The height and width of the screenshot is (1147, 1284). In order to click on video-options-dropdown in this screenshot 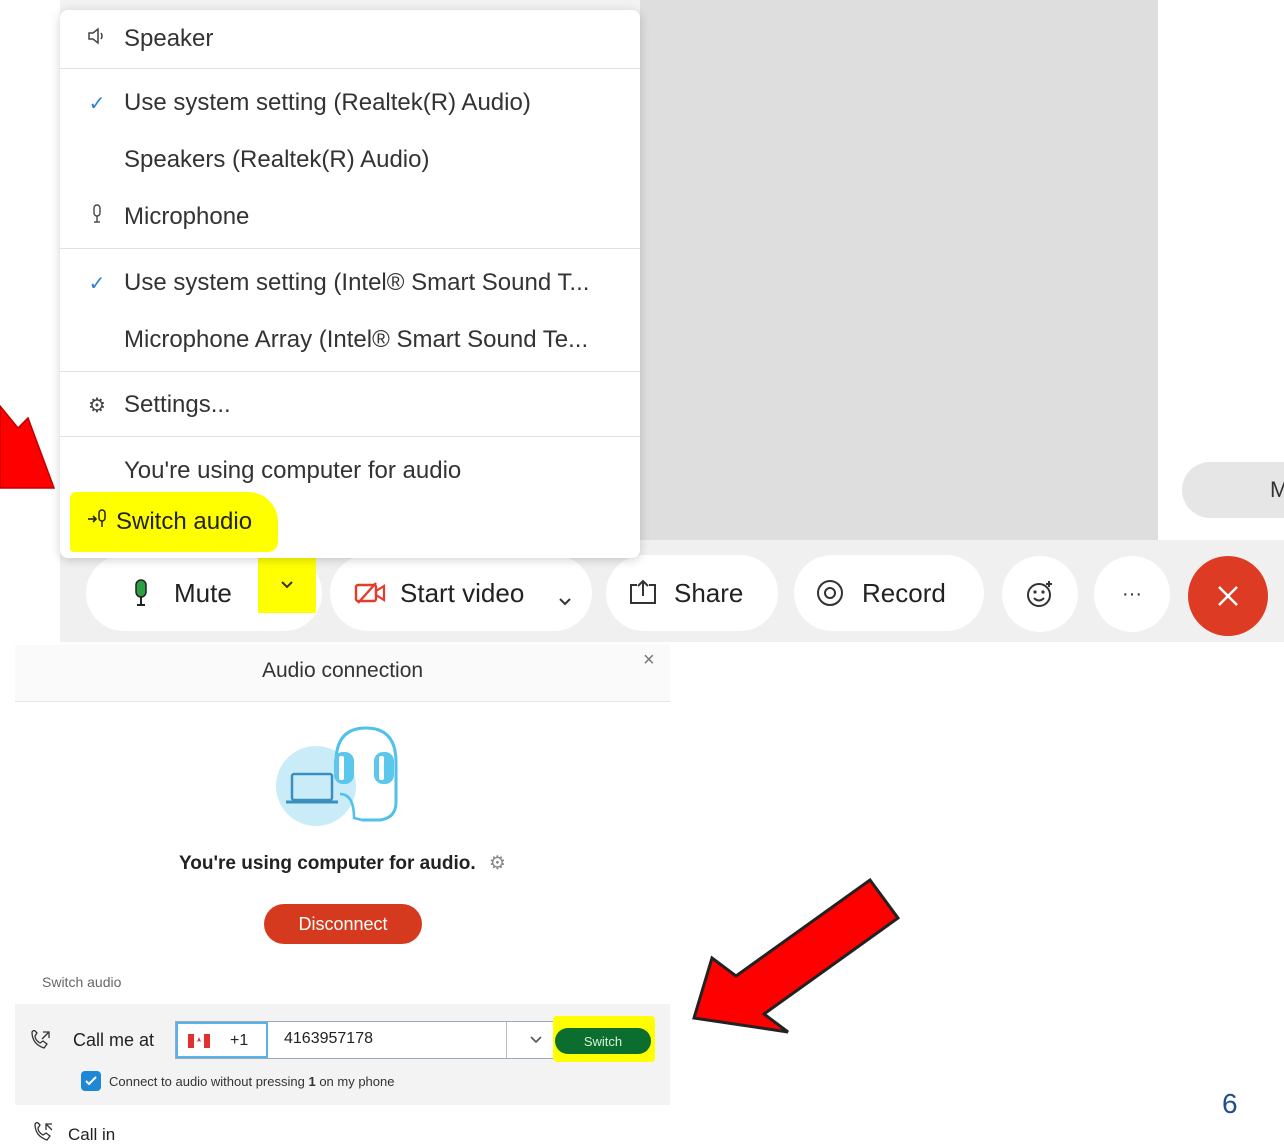, I will do `click(565, 598)`.